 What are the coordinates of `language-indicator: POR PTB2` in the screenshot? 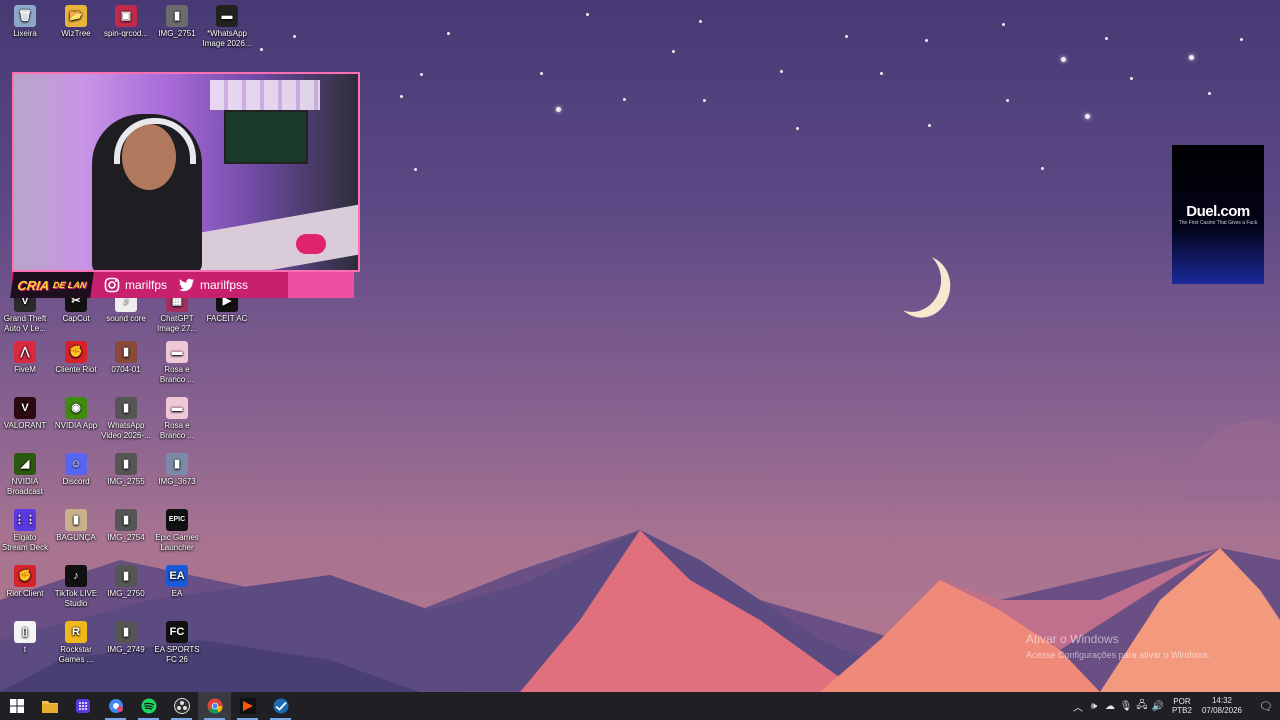 It's located at (1182, 706).